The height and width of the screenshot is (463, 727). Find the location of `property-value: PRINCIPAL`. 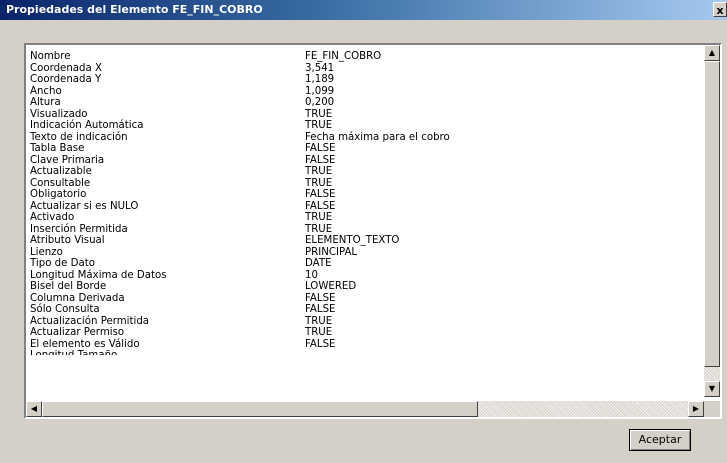

property-value: PRINCIPAL is located at coordinates (331, 252).